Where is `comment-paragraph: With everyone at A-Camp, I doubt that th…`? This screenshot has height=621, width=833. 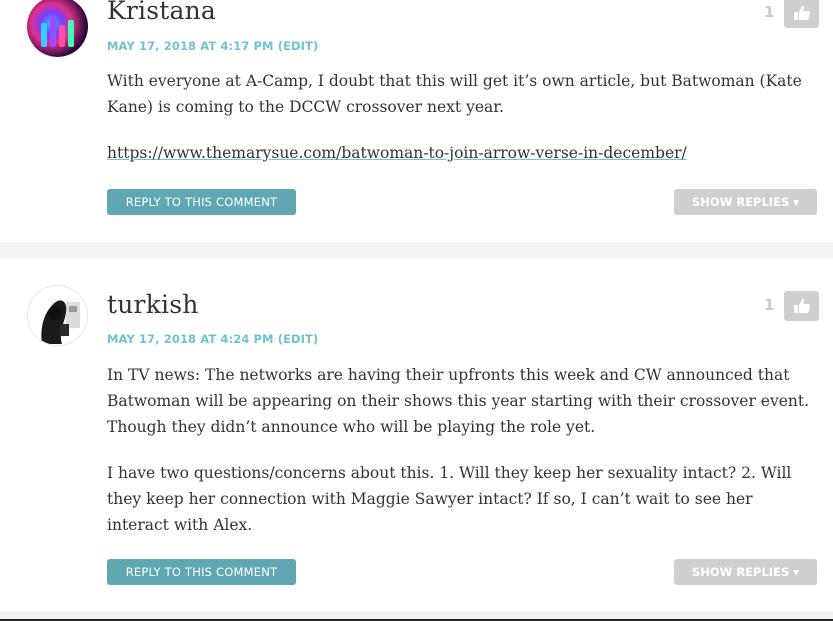
comment-paragraph: With everyone at A-Camp, I doubt that th… is located at coordinates (454, 94).